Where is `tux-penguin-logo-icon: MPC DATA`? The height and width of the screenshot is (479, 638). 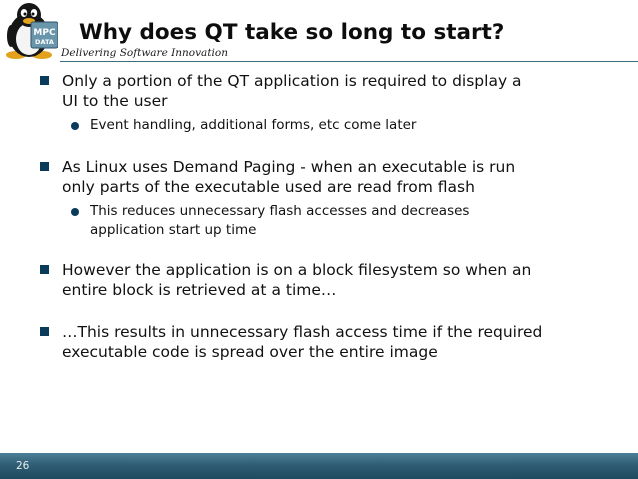
tux-penguin-logo-icon: MPC DATA is located at coordinates (32, 31).